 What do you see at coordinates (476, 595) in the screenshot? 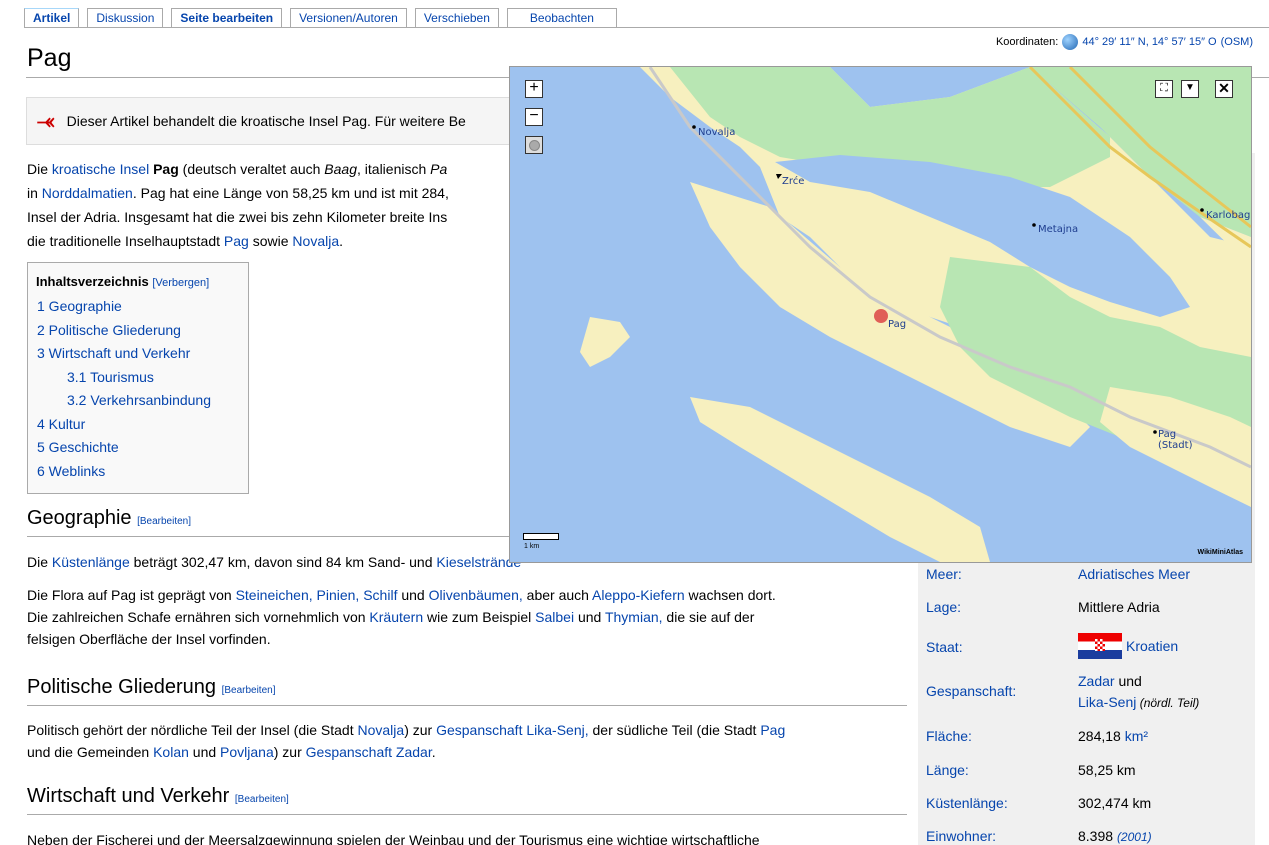
I see `link: Olivenbäumen,` at bounding box center [476, 595].